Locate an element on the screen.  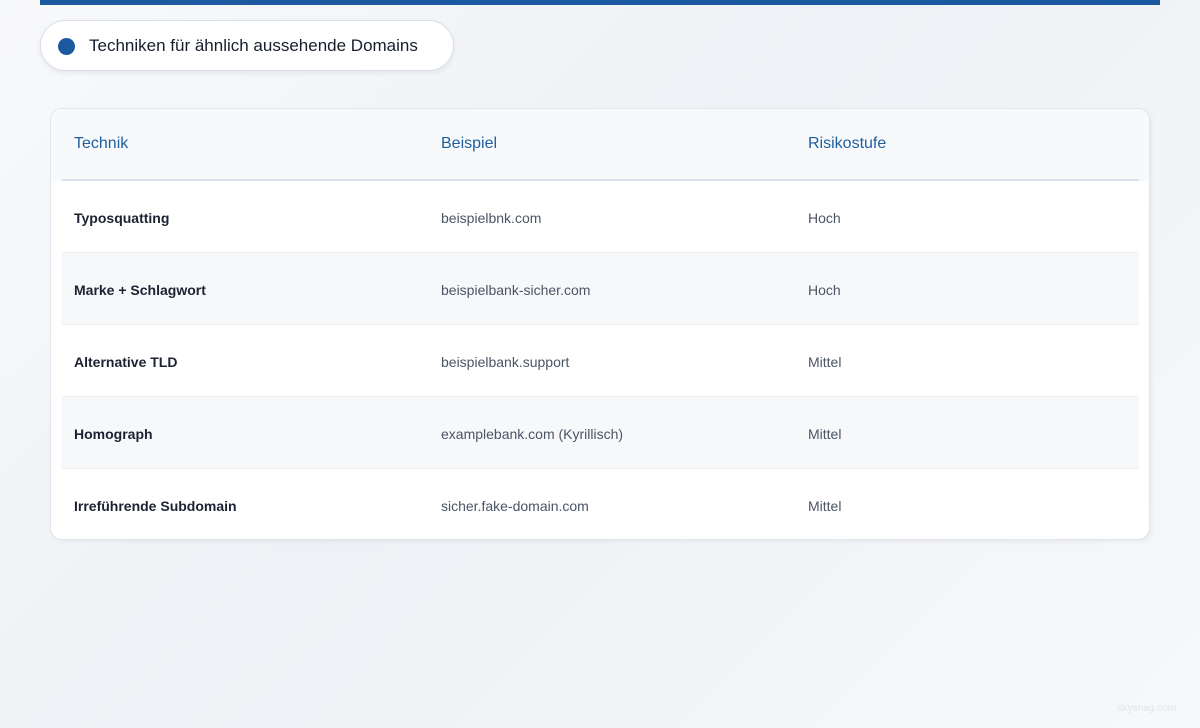
example-cell: beispielbank-sicher.com is located at coordinates (516, 290).